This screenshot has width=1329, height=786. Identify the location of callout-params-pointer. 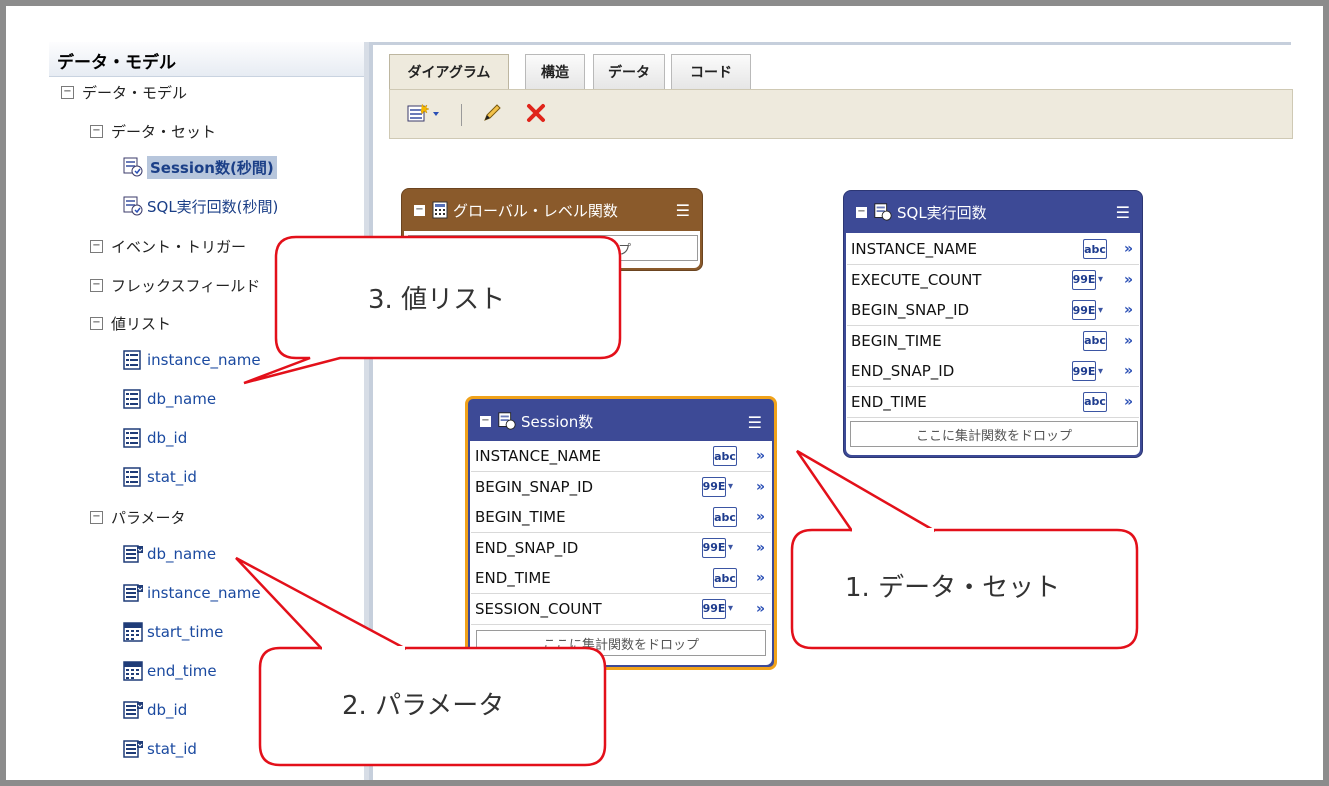
(321, 603).